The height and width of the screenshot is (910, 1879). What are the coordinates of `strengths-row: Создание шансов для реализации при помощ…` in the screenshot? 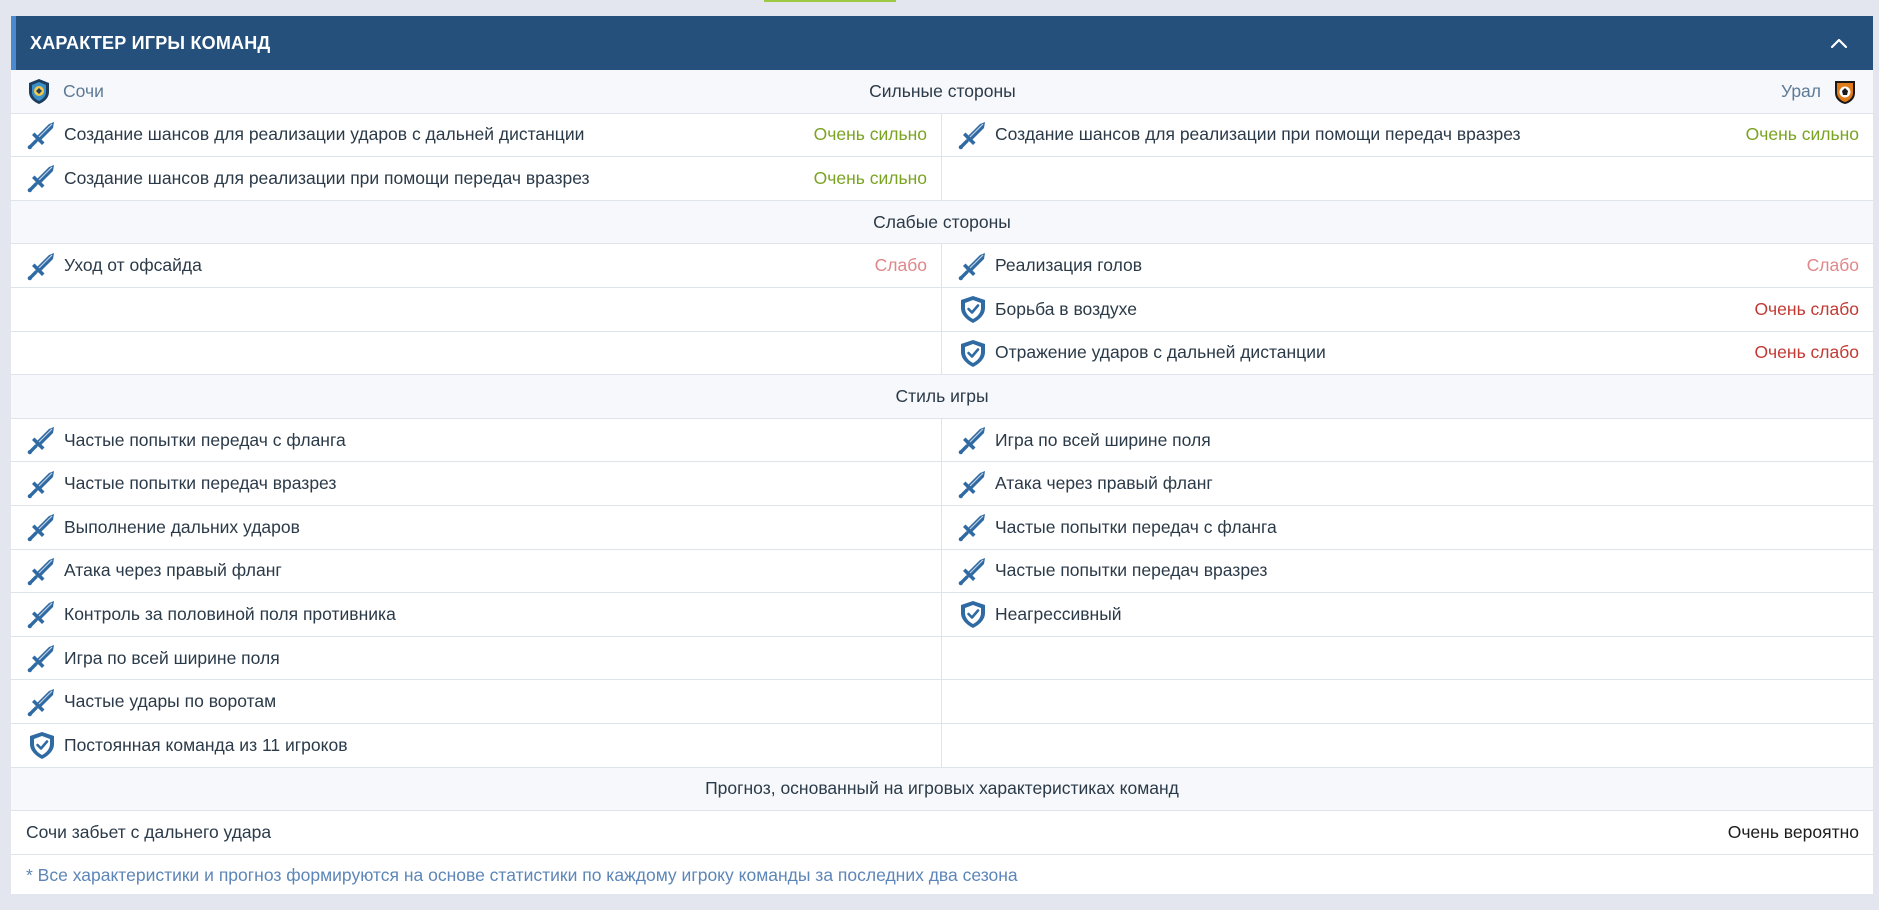 It's located at (942, 179).